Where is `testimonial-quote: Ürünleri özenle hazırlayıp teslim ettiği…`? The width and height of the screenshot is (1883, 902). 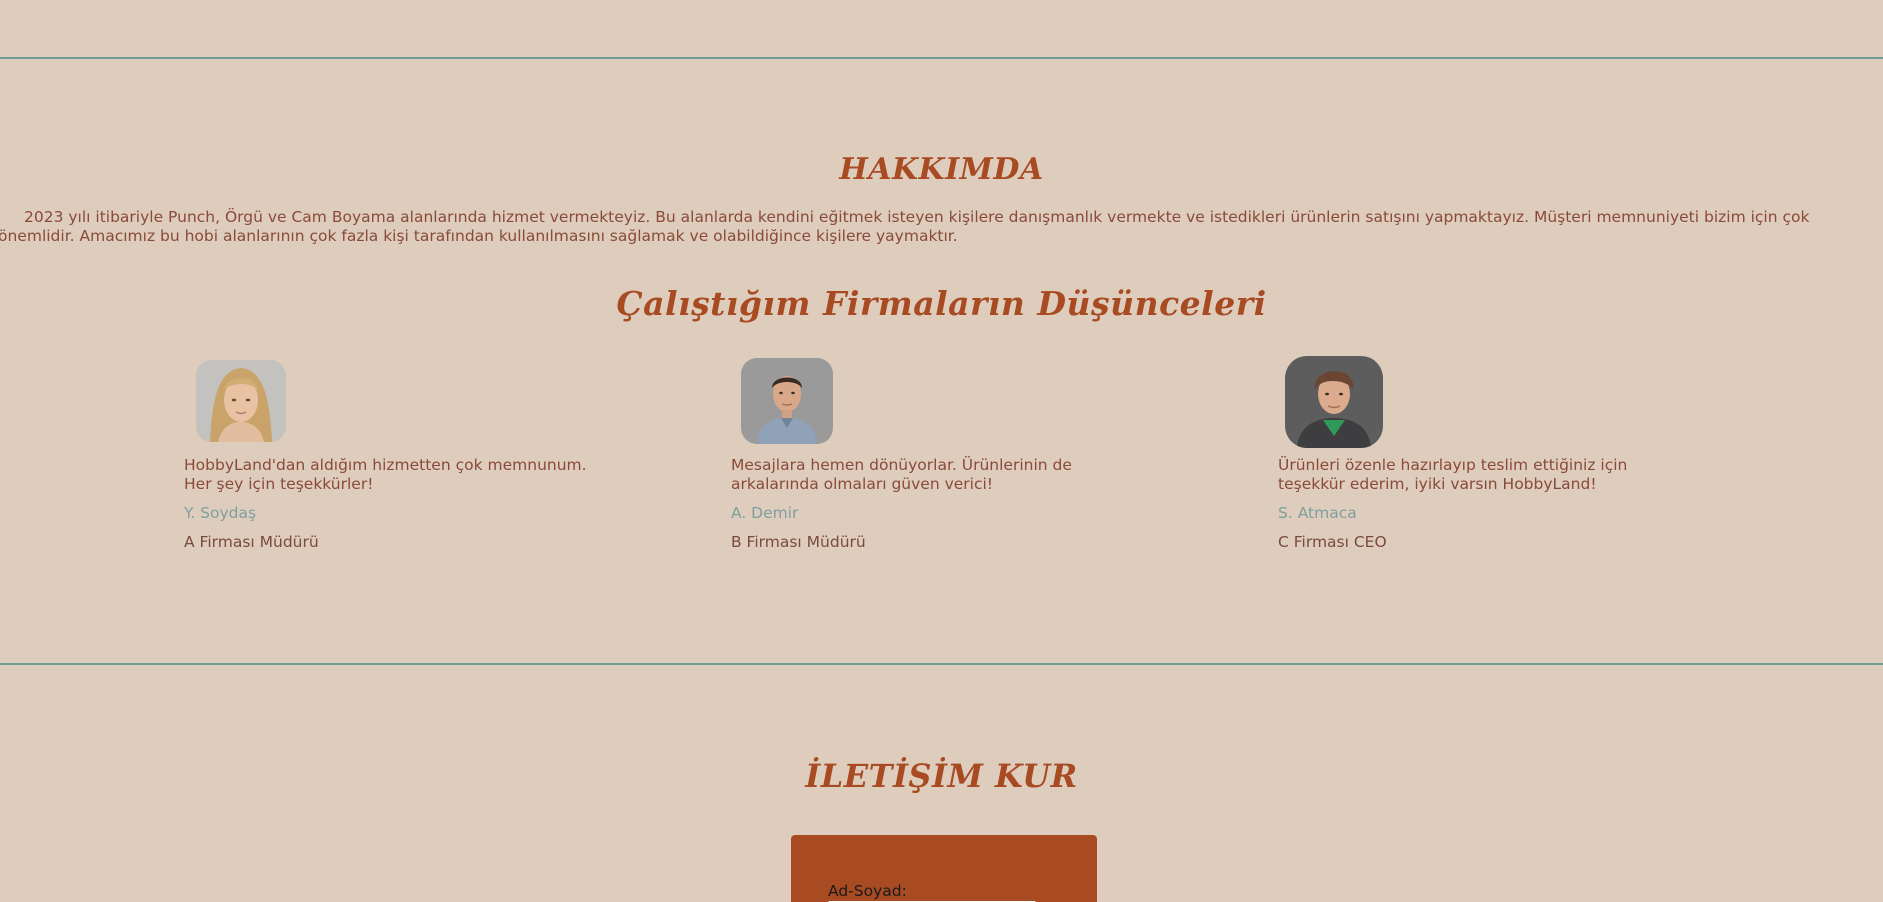
testimonial-quote: Ürünleri özenle hazırlayıp teslim ettiği… is located at coordinates (1453, 474).